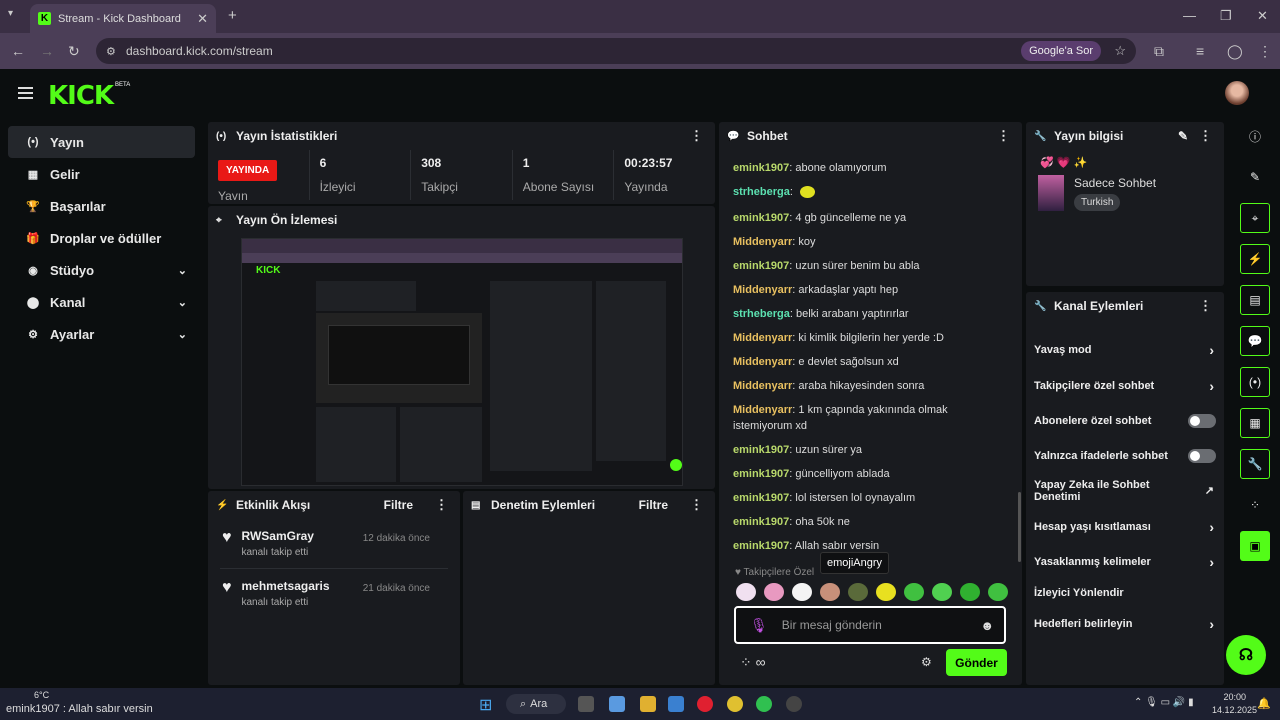 The height and width of the screenshot is (720, 1280). I want to click on forward-icon: →, so click(47, 51).